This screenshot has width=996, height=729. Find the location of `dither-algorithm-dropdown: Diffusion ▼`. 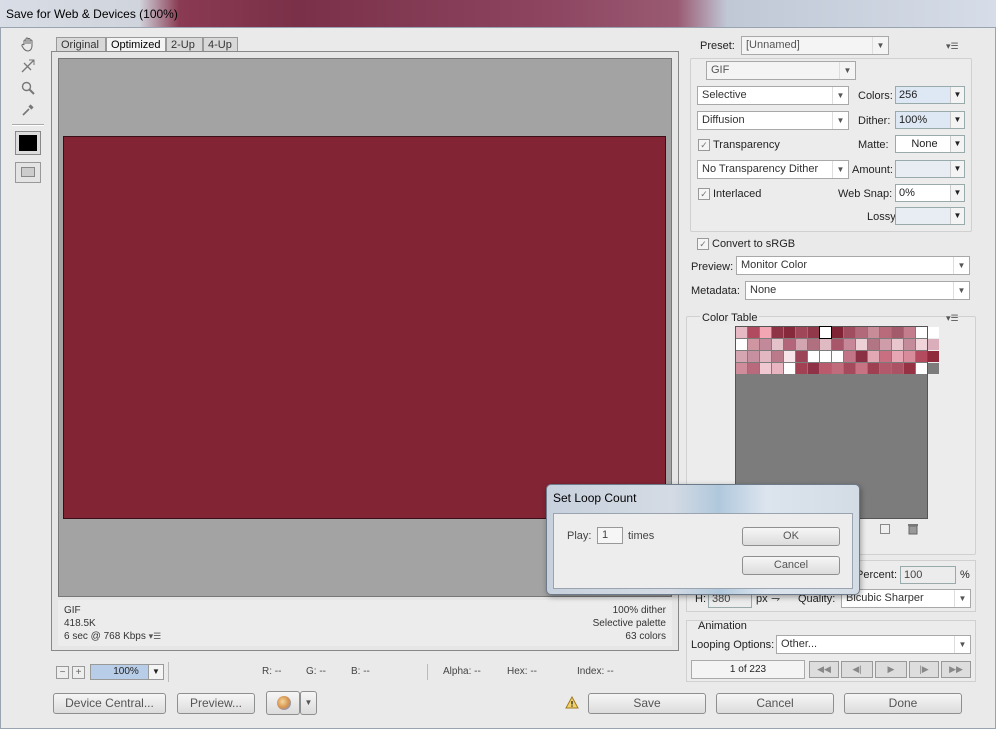

dither-algorithm-dropdown: Diffusion ▼ is located at coordinates (773, 120).